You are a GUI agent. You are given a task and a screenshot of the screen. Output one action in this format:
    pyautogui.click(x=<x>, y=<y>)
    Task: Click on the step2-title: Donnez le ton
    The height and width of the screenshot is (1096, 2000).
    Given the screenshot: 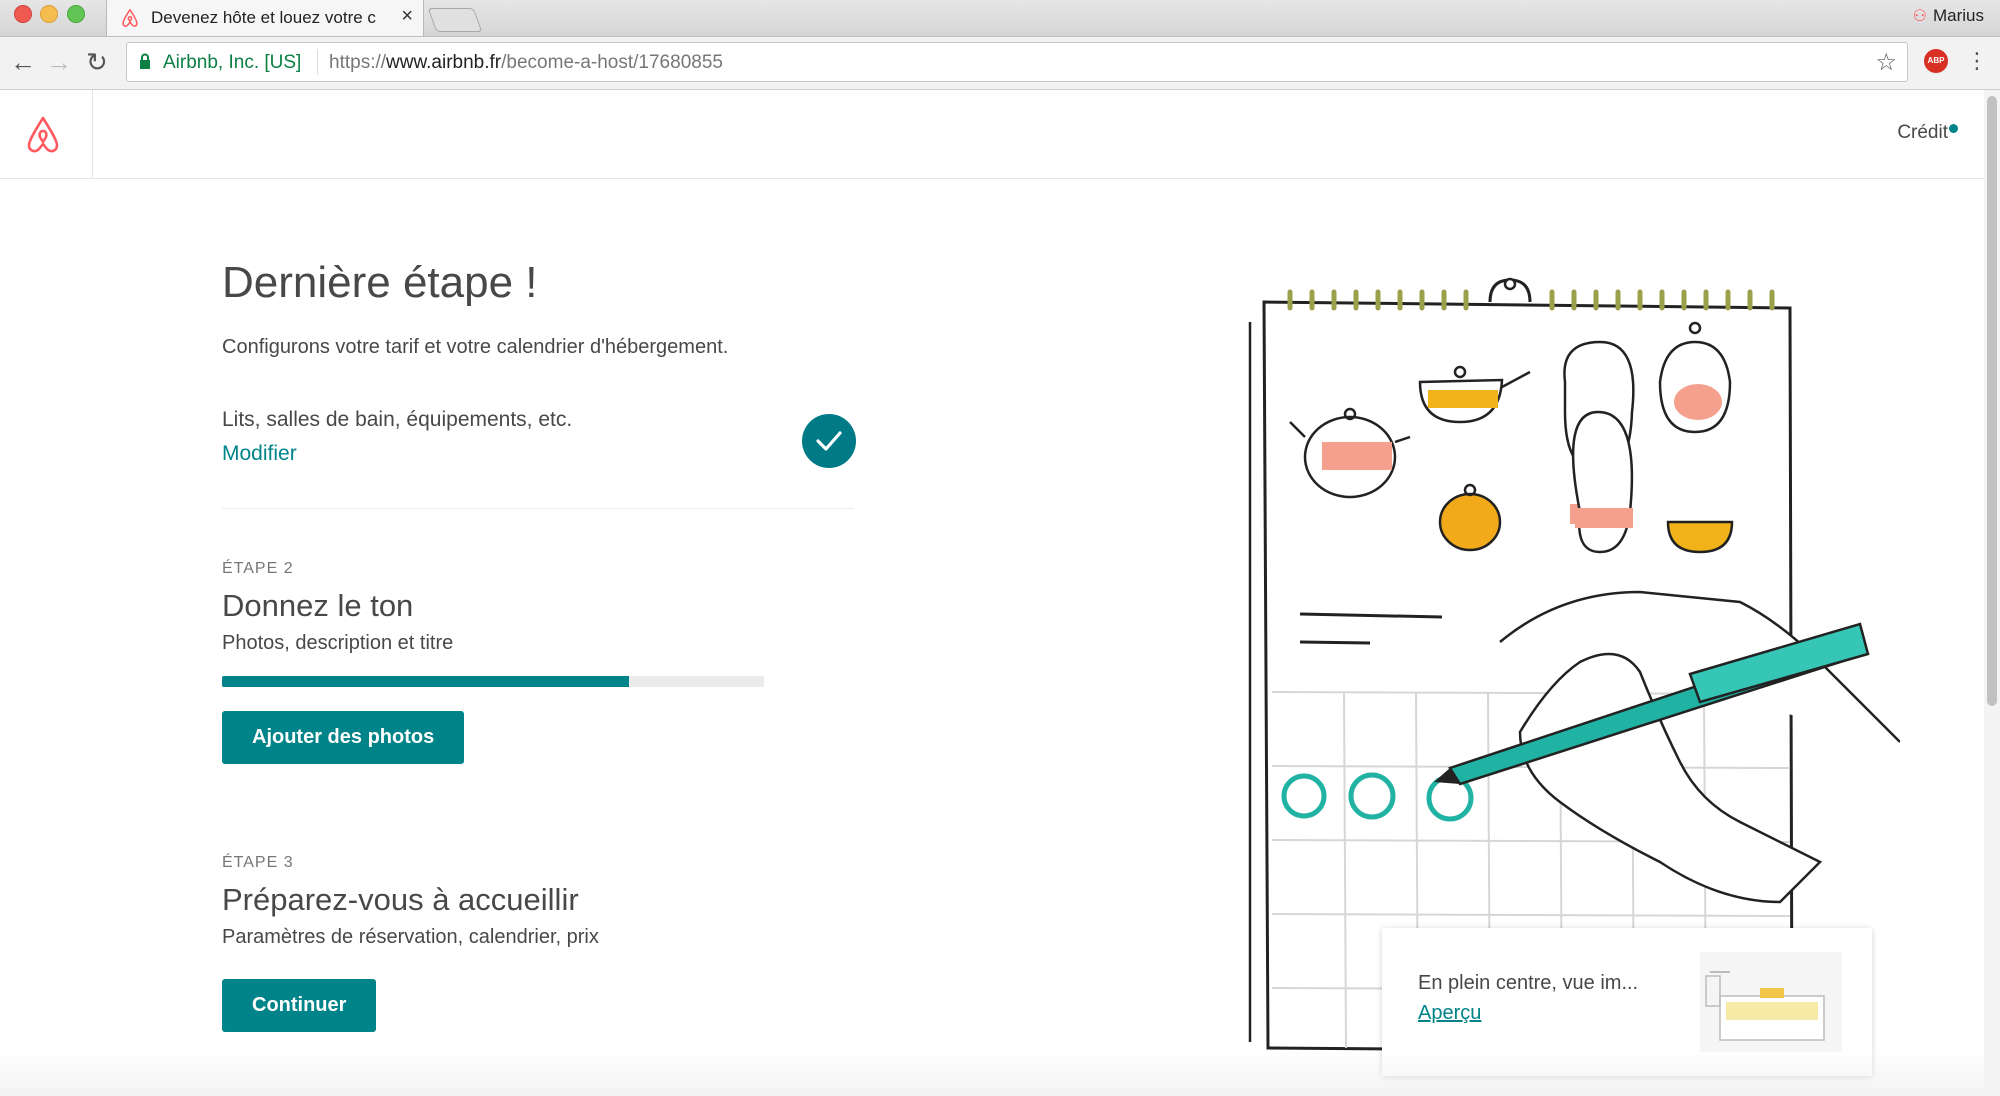 What is the action you would take?
    pyautogui.click(x=318, y=605)
    